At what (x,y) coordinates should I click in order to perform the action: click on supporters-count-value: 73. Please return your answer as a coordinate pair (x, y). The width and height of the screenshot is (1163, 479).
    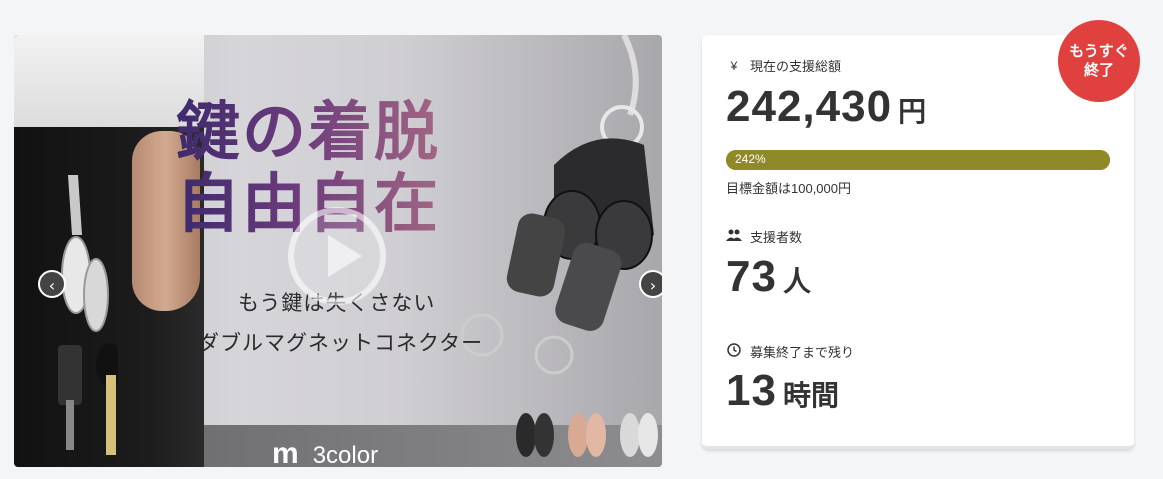
    Looking at the image, I should click on (751, 276).